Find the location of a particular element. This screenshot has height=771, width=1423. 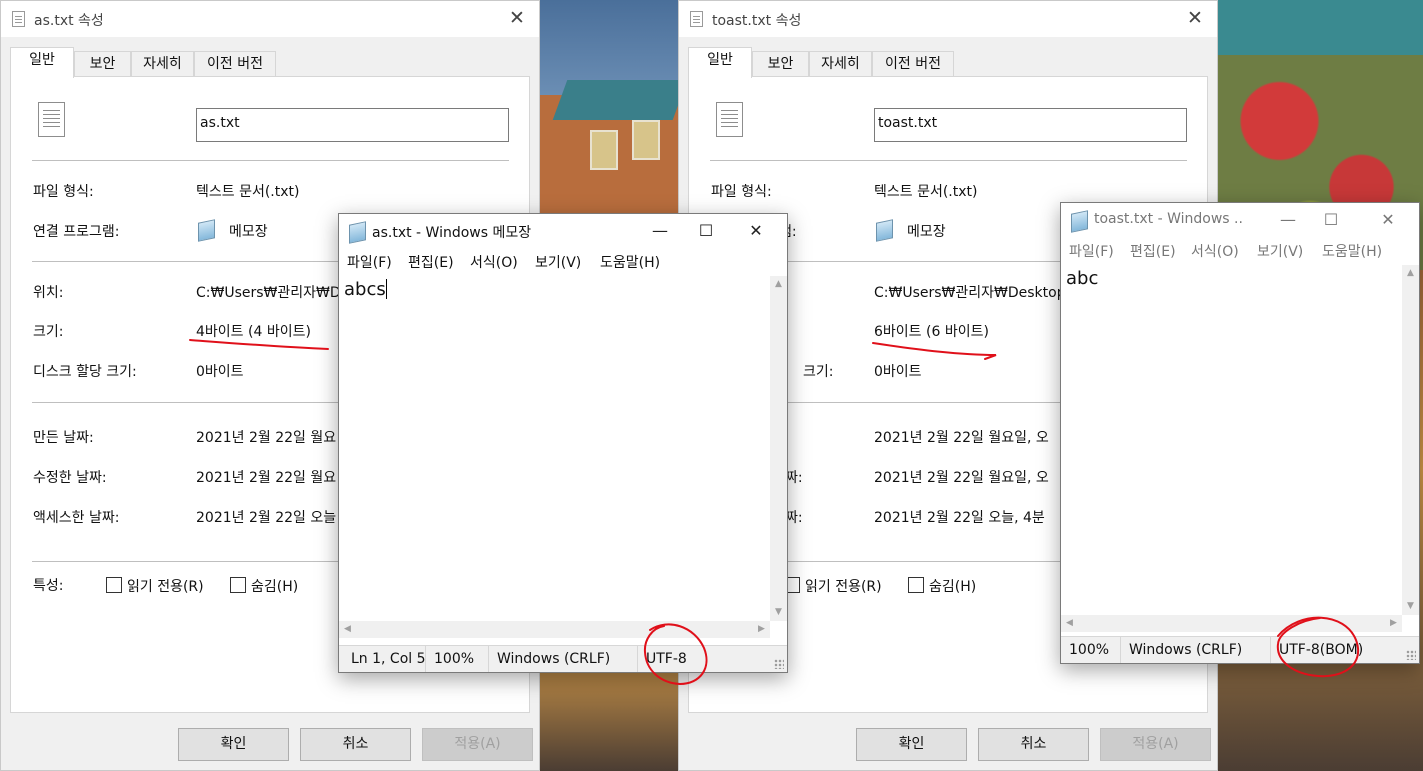

editor-text: abcs is located at coordinates (365, 289).